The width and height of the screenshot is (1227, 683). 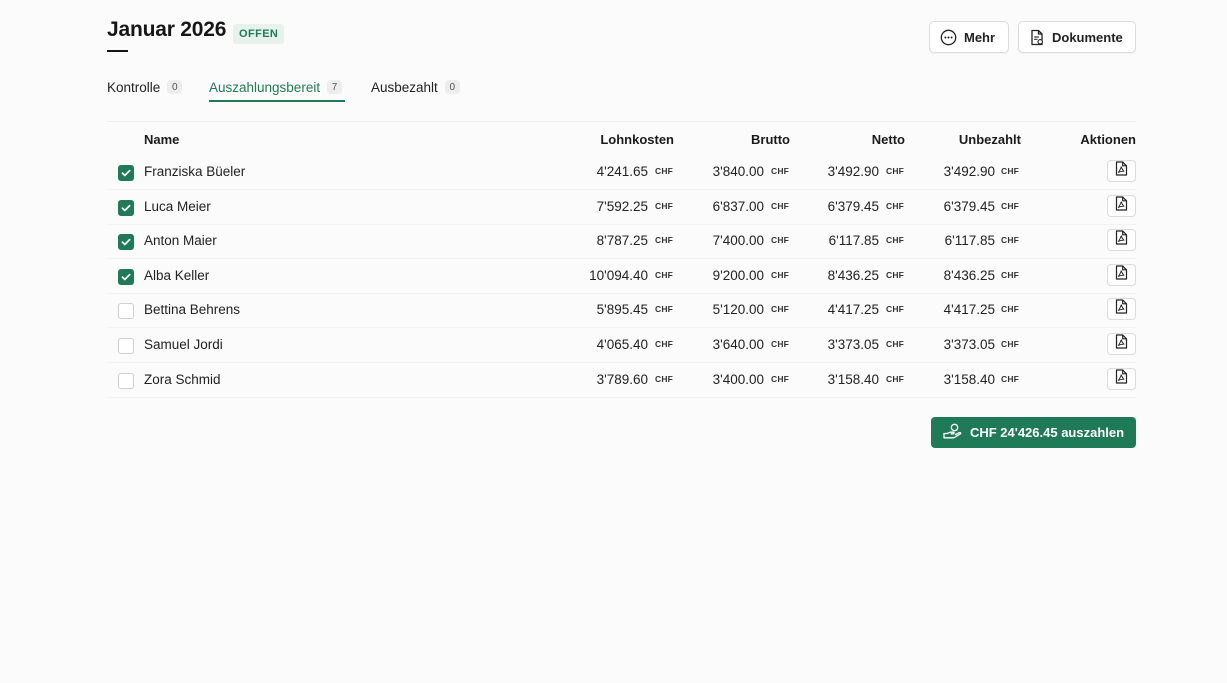 I want to click on tab-label: Auszahlungsbereit, so click(x=265, y=87).